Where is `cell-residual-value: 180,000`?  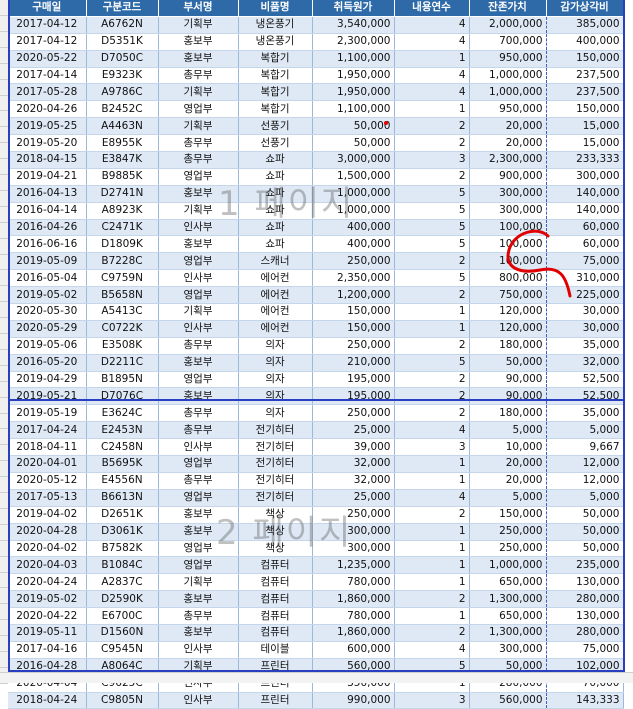
cell-residual-value: 180,000 is located at coordinates (508, 413).